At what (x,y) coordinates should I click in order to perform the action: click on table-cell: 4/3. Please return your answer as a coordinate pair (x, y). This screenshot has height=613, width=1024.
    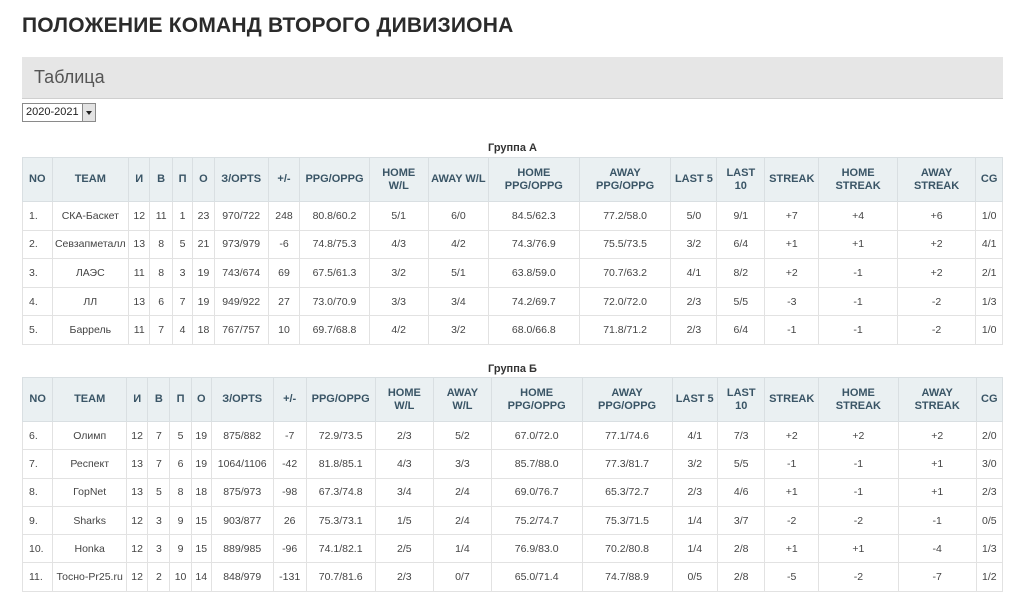
    Looking at the image, I should click on (404, 464).